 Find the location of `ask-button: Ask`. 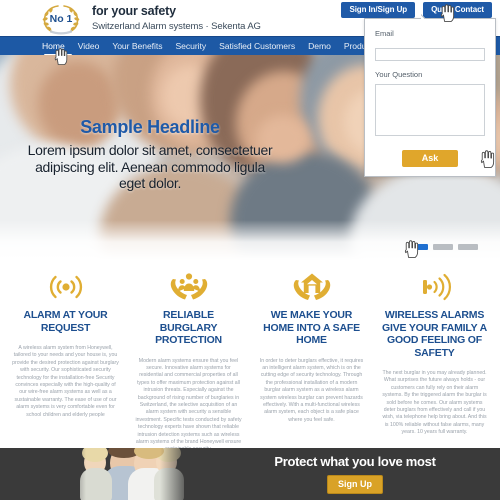

ask-button: Ask is located at coordinates (430, 158).